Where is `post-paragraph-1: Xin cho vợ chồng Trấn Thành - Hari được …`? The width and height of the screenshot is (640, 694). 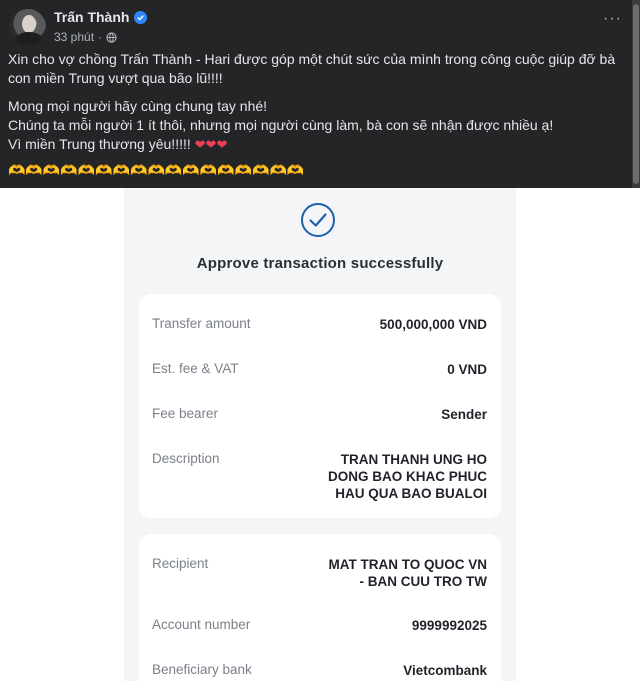 post-paragraph-1: Xin cho vợ chồng Trấn Thành - Hari được … is located at coordinates (312, 68).